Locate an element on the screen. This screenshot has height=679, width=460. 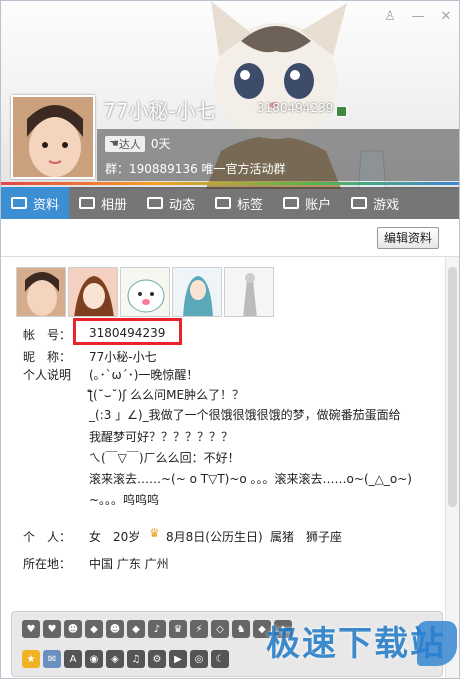
shield-icon: ◈ is located at coordinates (115, 659).